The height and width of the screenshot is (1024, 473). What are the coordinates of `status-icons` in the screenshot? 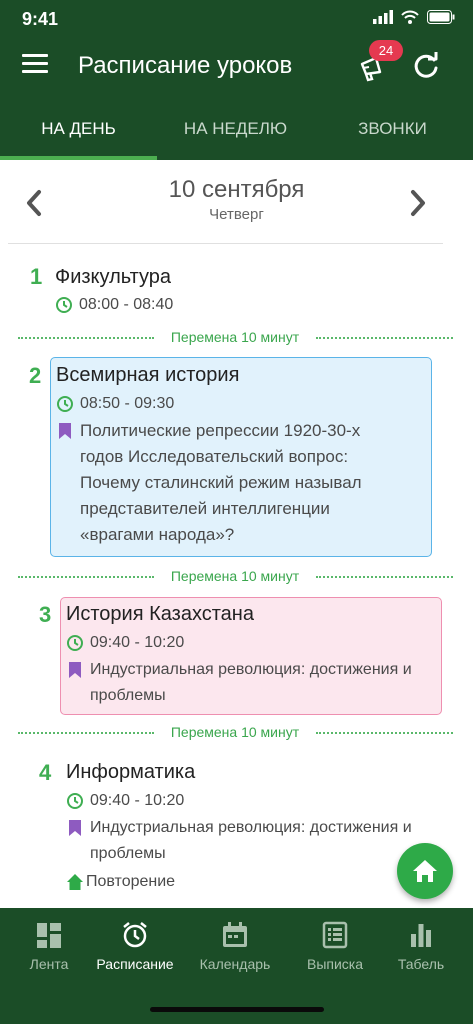 It's located at (414, 17).